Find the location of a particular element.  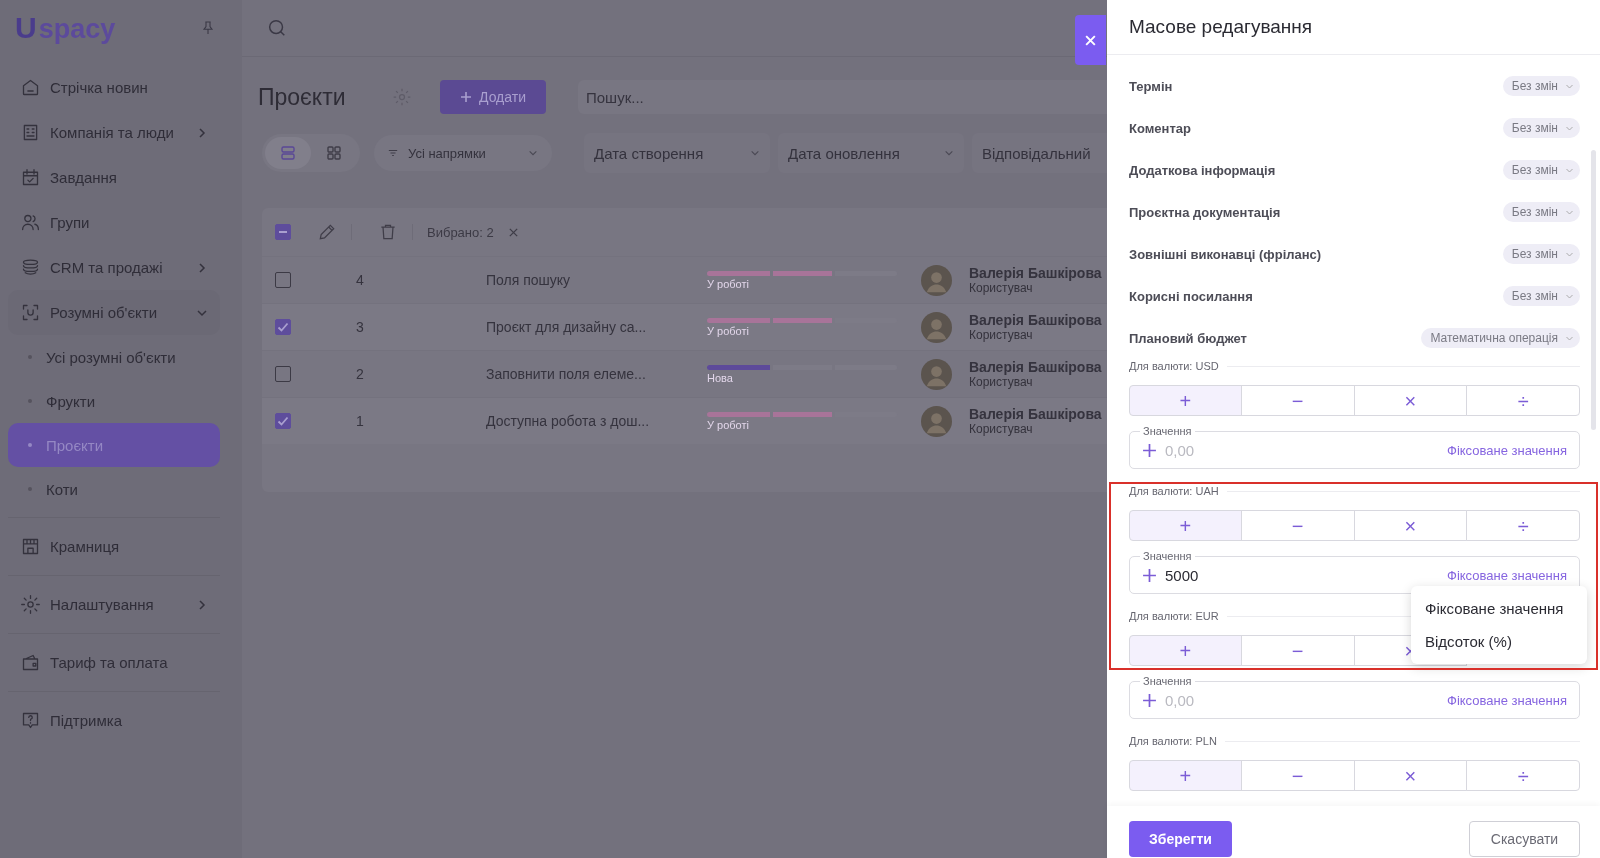

nav-item: Групи is located at coordinates (114, 222).